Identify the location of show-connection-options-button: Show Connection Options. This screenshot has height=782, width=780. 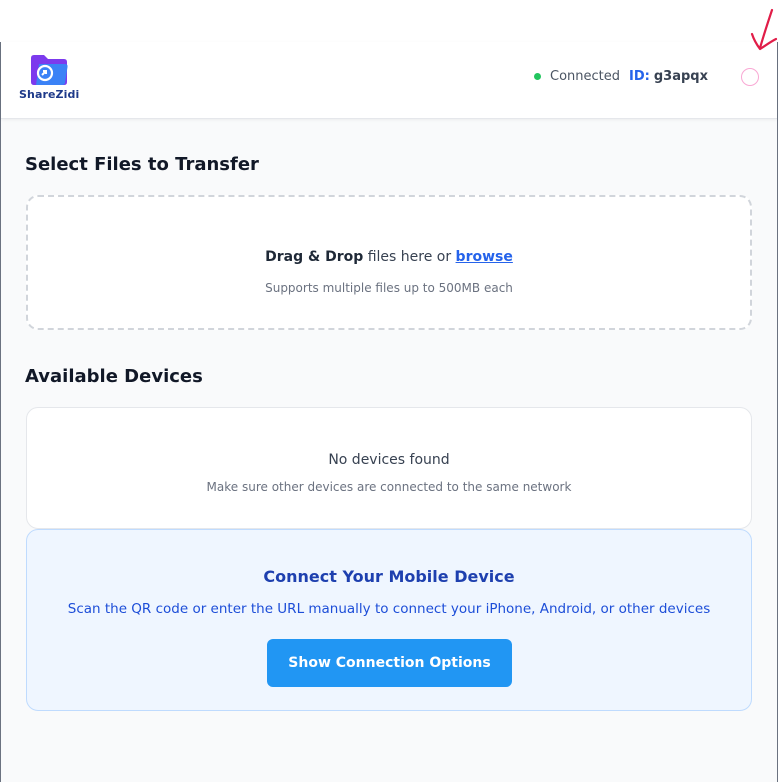
(389, 663).